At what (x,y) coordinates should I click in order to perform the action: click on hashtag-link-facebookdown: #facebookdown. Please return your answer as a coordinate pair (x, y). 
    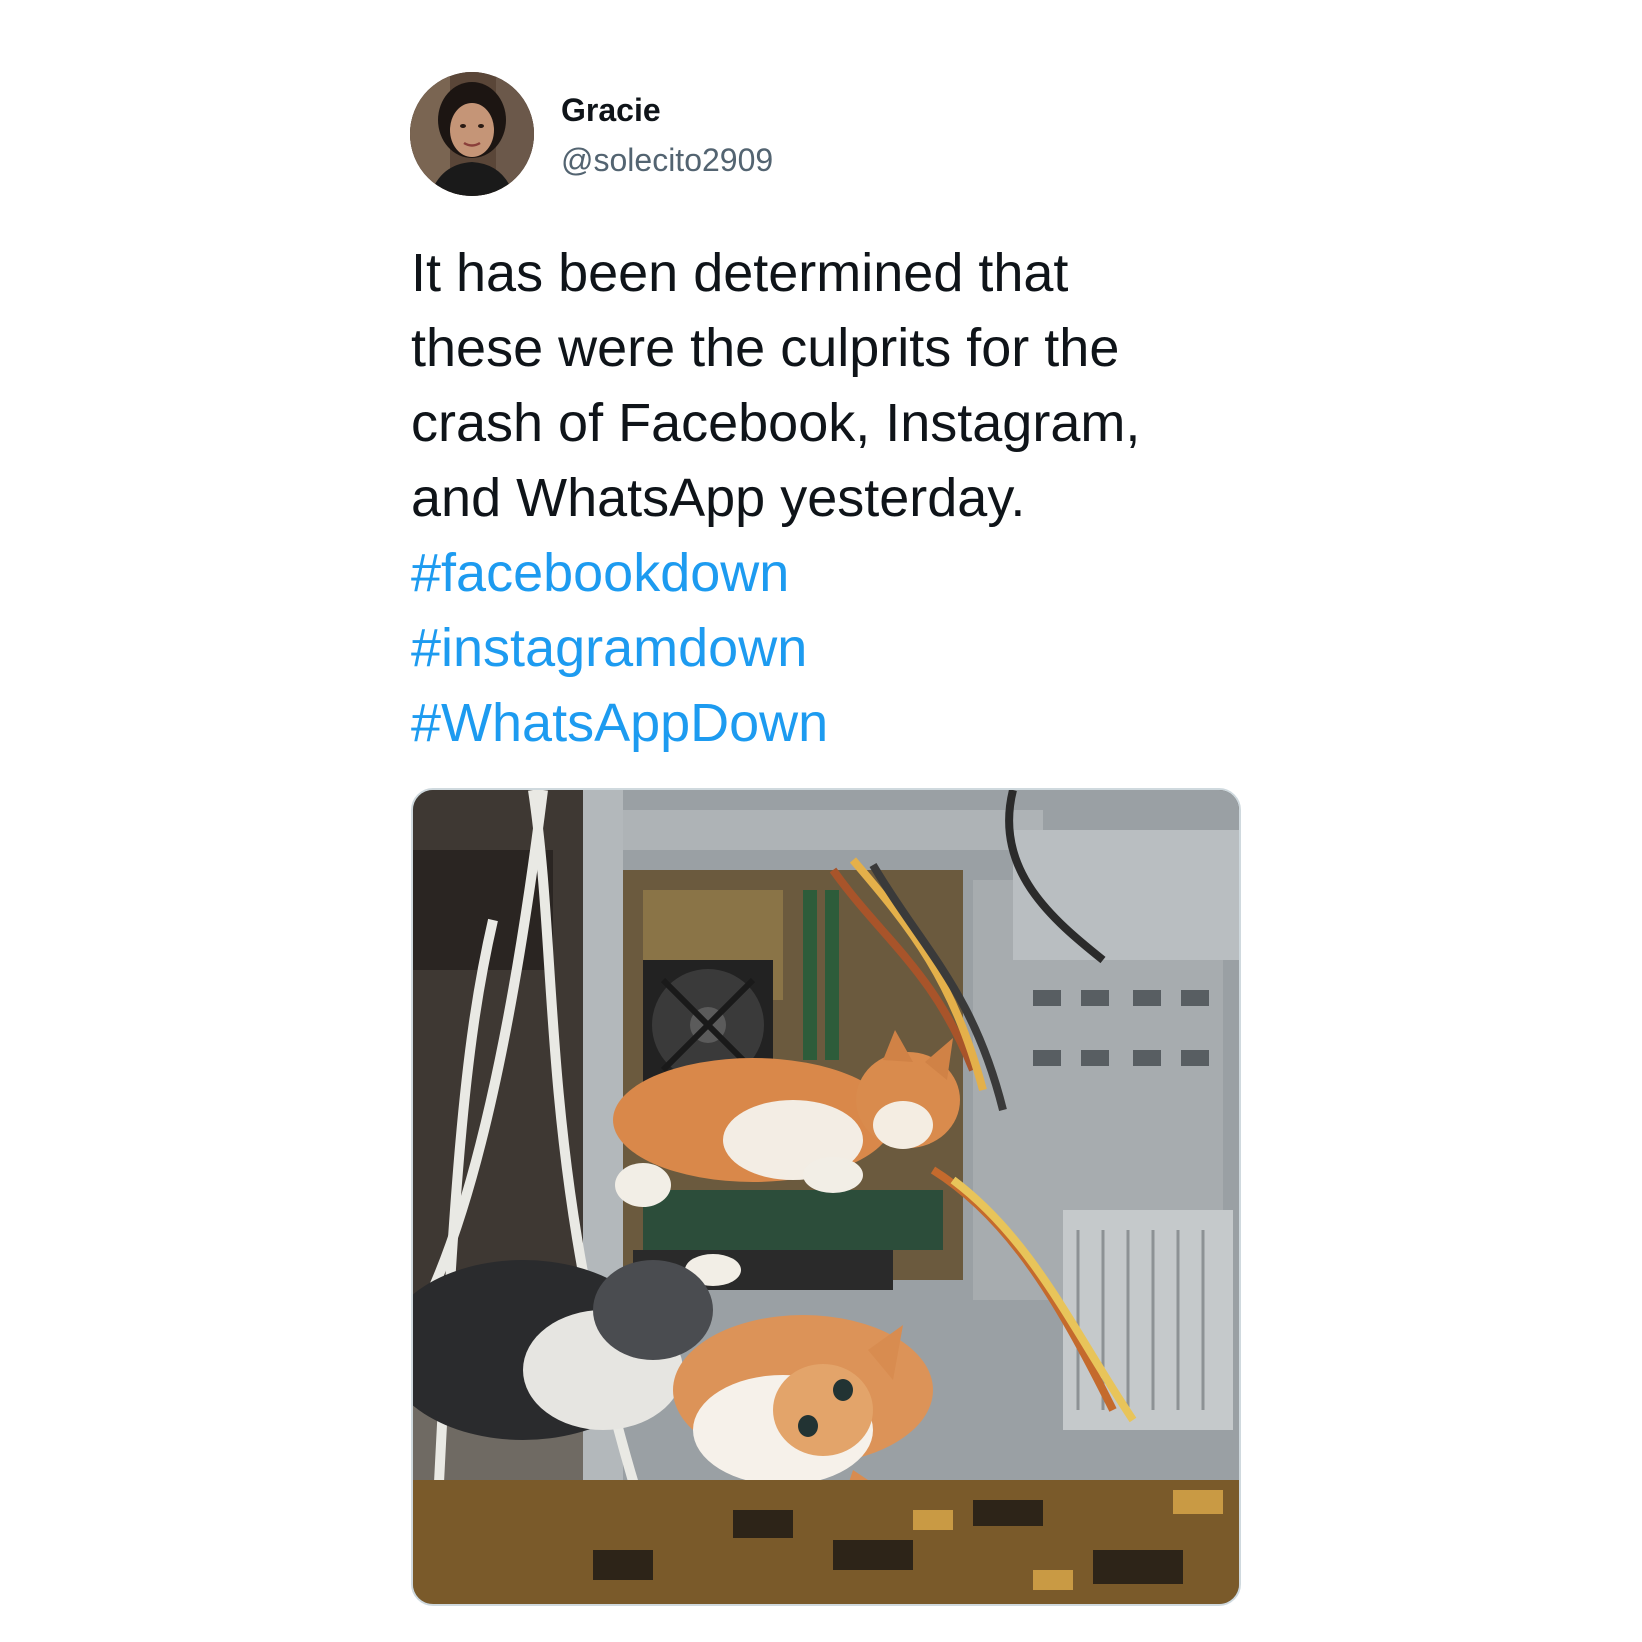
    Looking at the image, I should click on (821, 573).